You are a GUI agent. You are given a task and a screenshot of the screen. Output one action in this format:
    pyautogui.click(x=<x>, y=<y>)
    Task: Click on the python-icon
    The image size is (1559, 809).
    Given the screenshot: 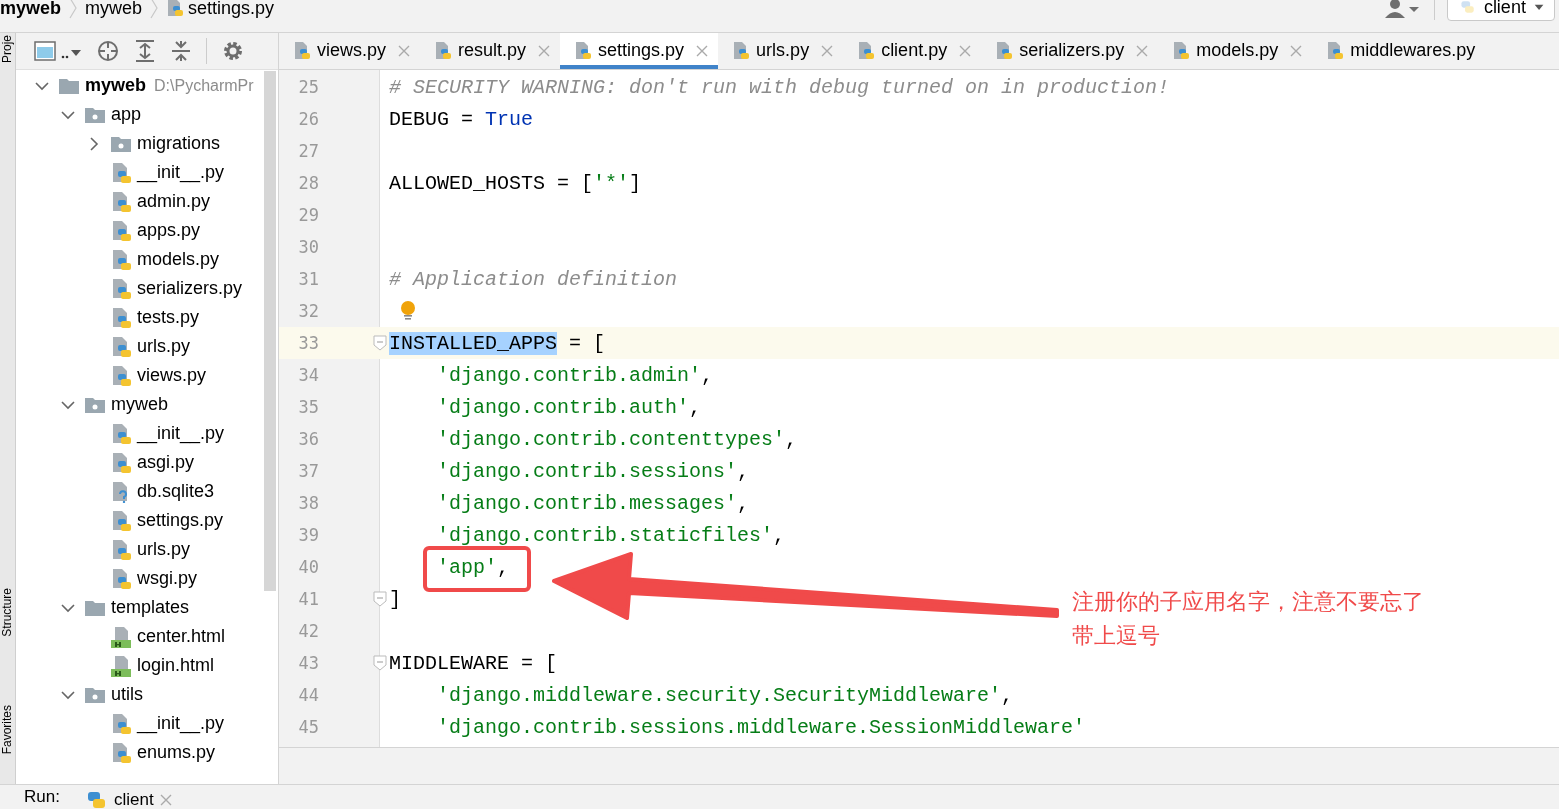 What is the action you would take?
    pyautogui.click(x=96, y=799)
    